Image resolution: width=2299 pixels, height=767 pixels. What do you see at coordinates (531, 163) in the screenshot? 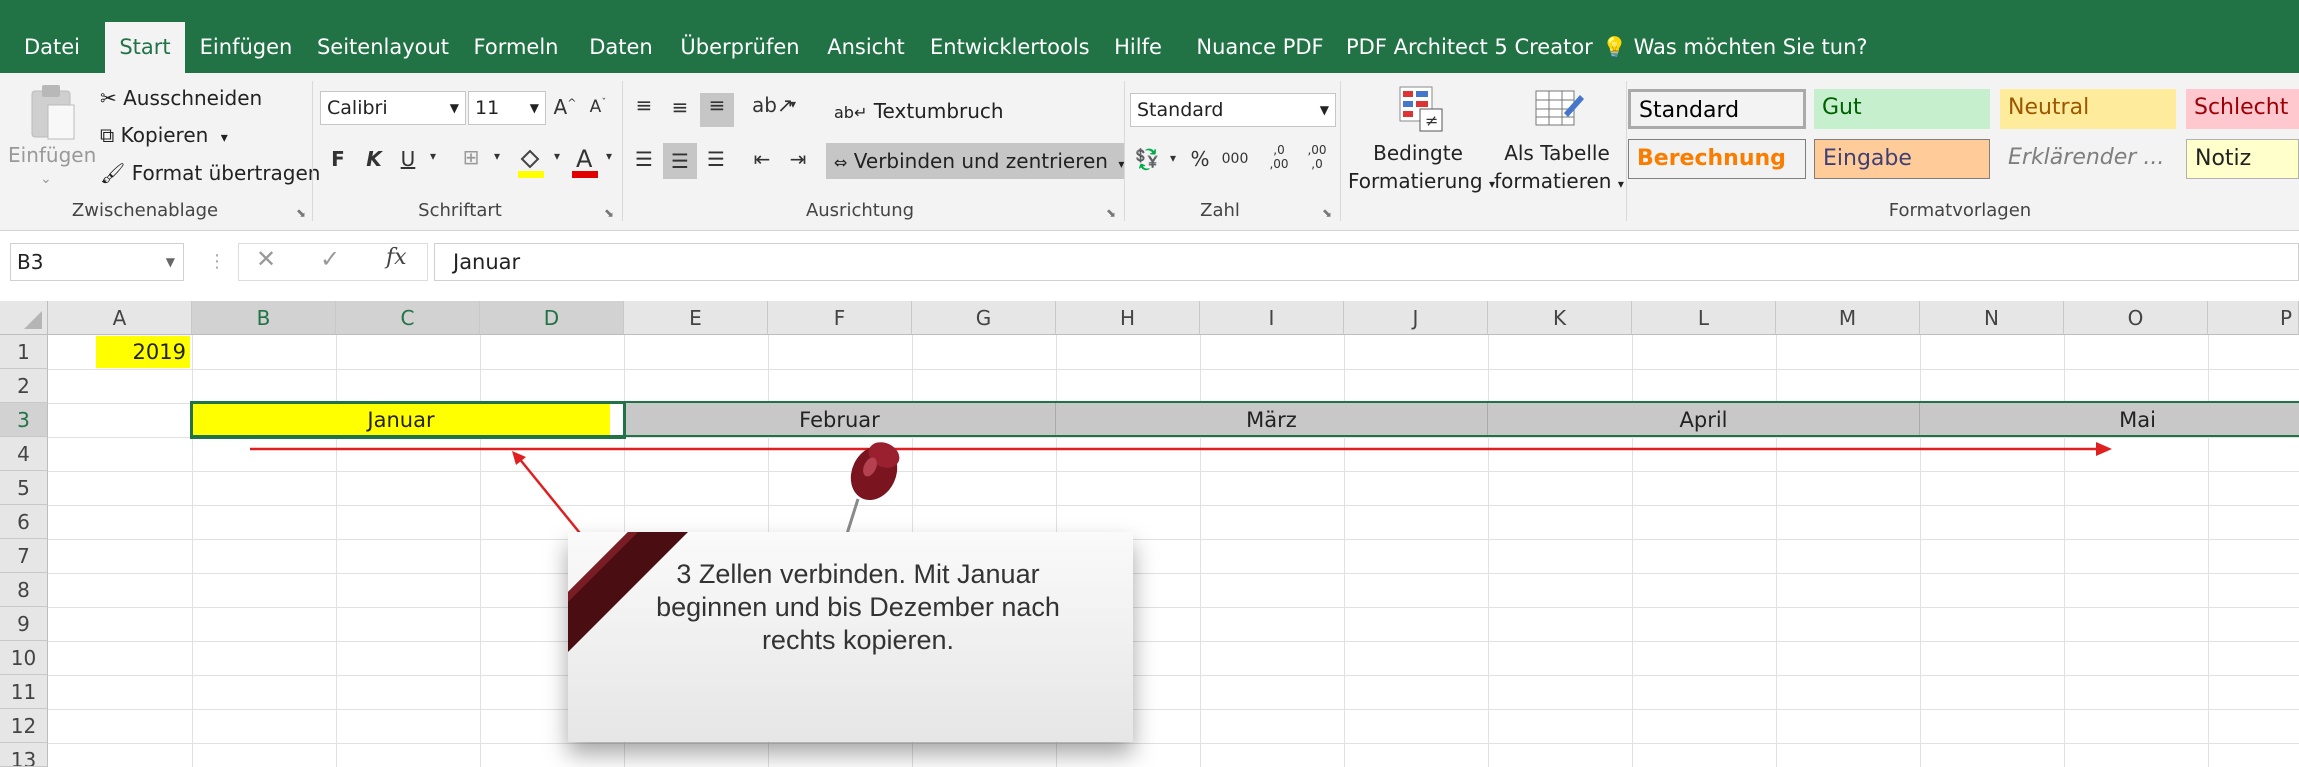
I see `fill-color-icon` at bounding box center [531, 163].